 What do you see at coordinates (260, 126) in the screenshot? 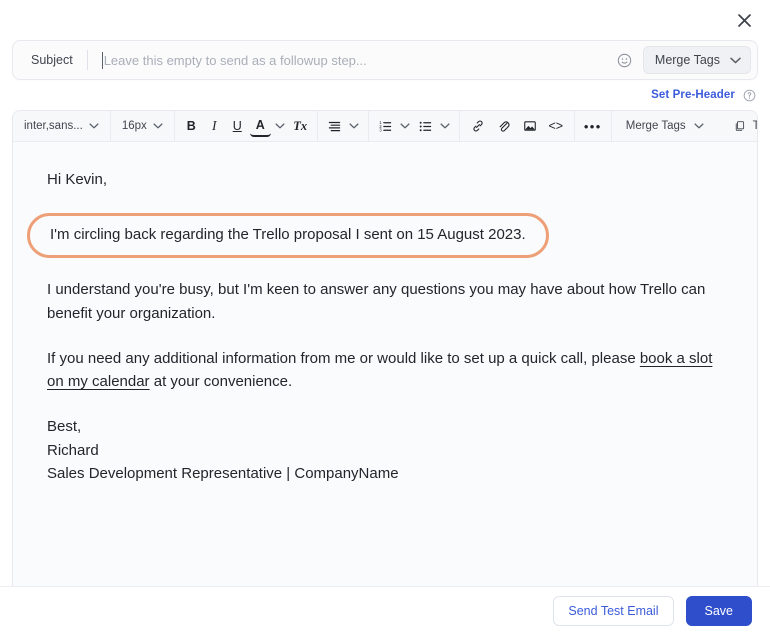
I see `text-color-button: A` at bounding box center [260, 126].